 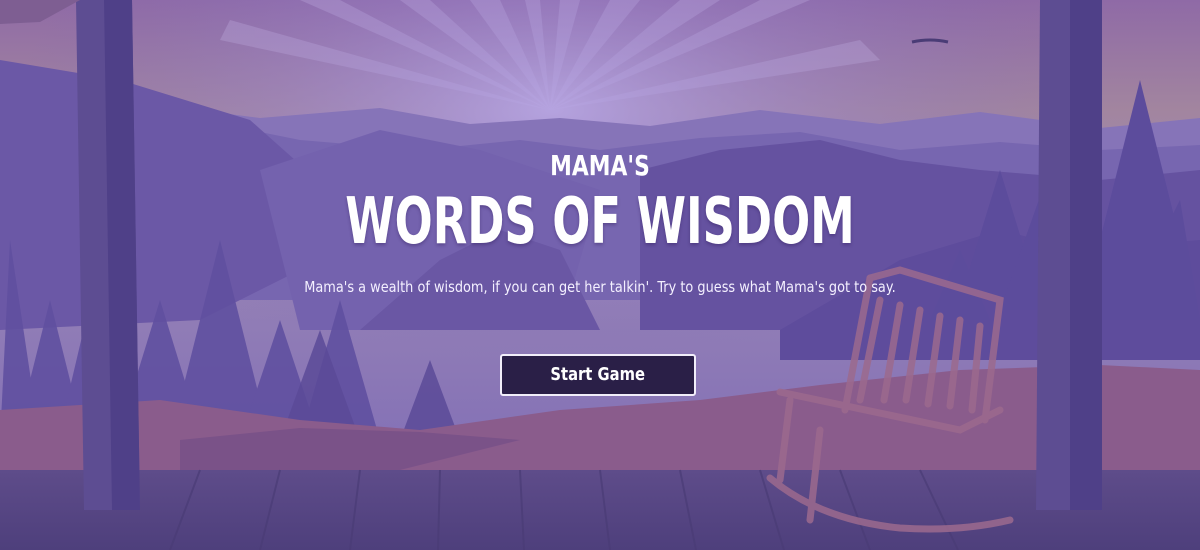 I want to click on game-title: WORDS OF WISDOM, so click(x=600, y=222).